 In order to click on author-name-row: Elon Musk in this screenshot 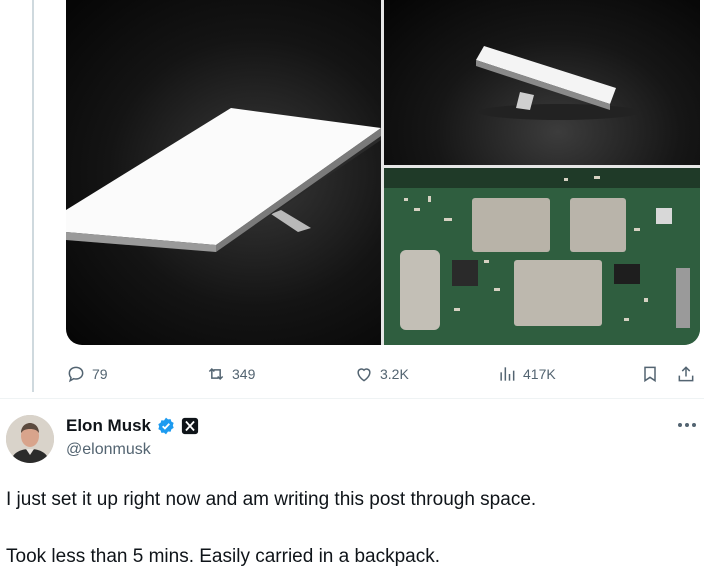, I will do `click(132, 426)`.